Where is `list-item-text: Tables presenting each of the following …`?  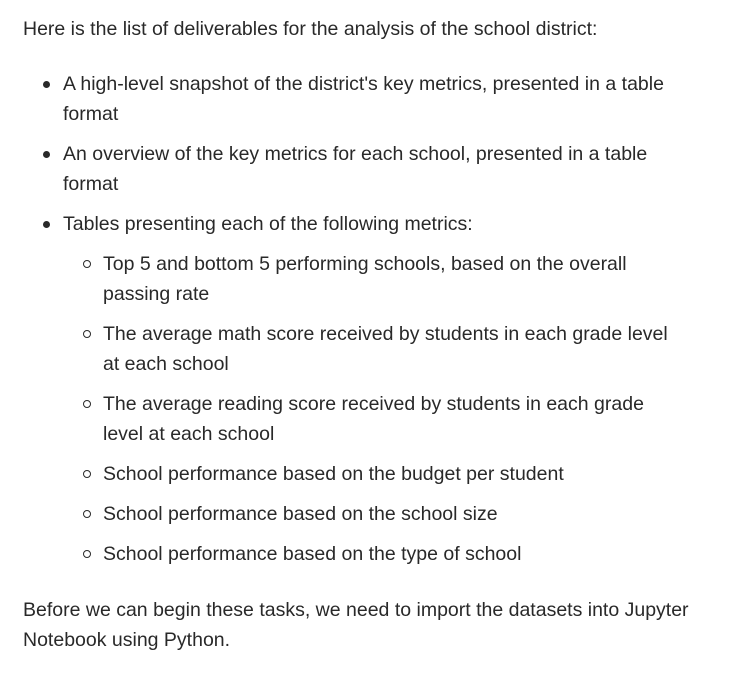
list-item-text: Tables presenting each of the following … is located at coordinates (268, 224).